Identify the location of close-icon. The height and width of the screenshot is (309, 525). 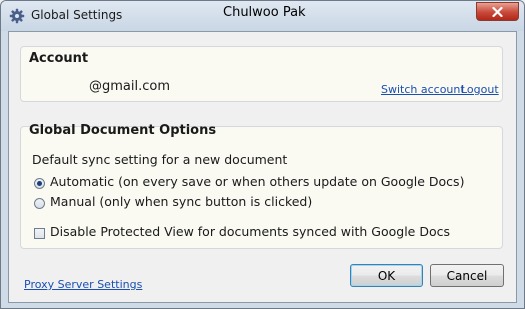
(497, 11).